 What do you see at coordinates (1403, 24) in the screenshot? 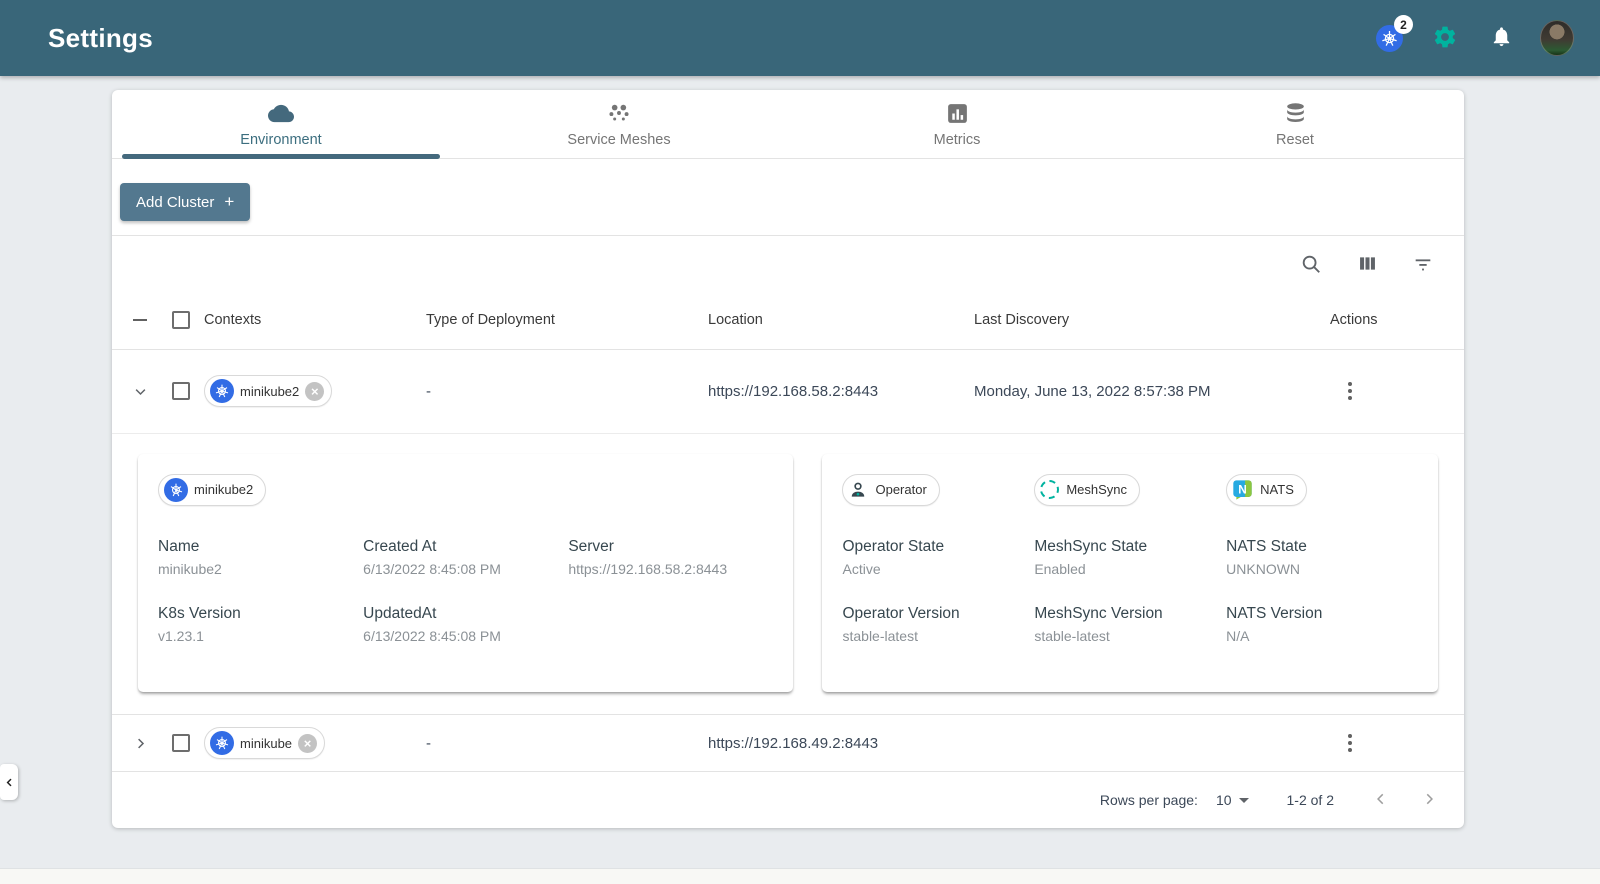
I see `context-count-badge: 2` at bounding box center [1403, 24].